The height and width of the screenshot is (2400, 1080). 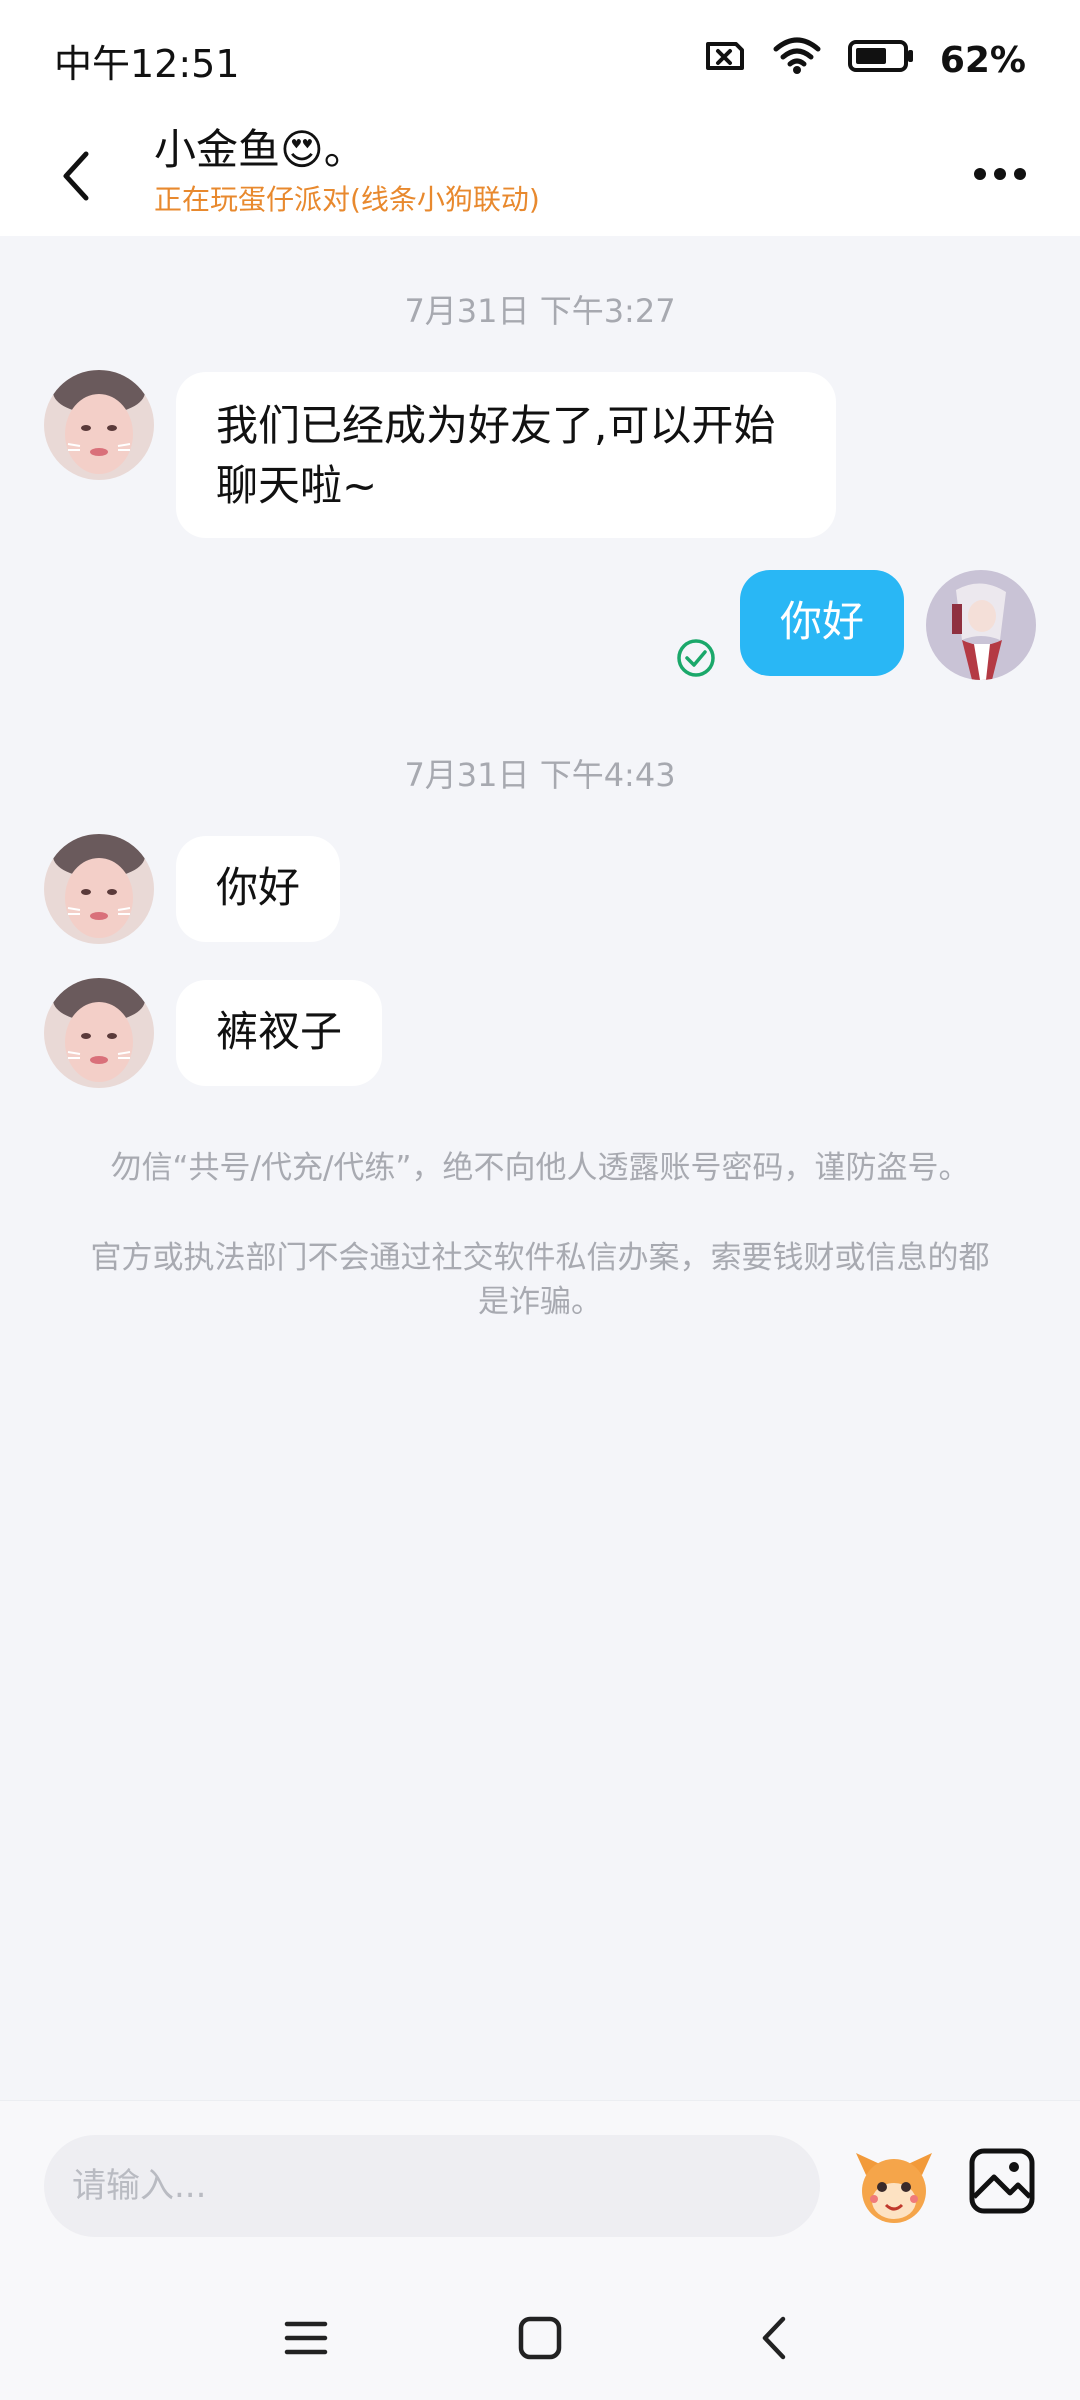 I want to click on back-icon, so click(x=774, y=2338).